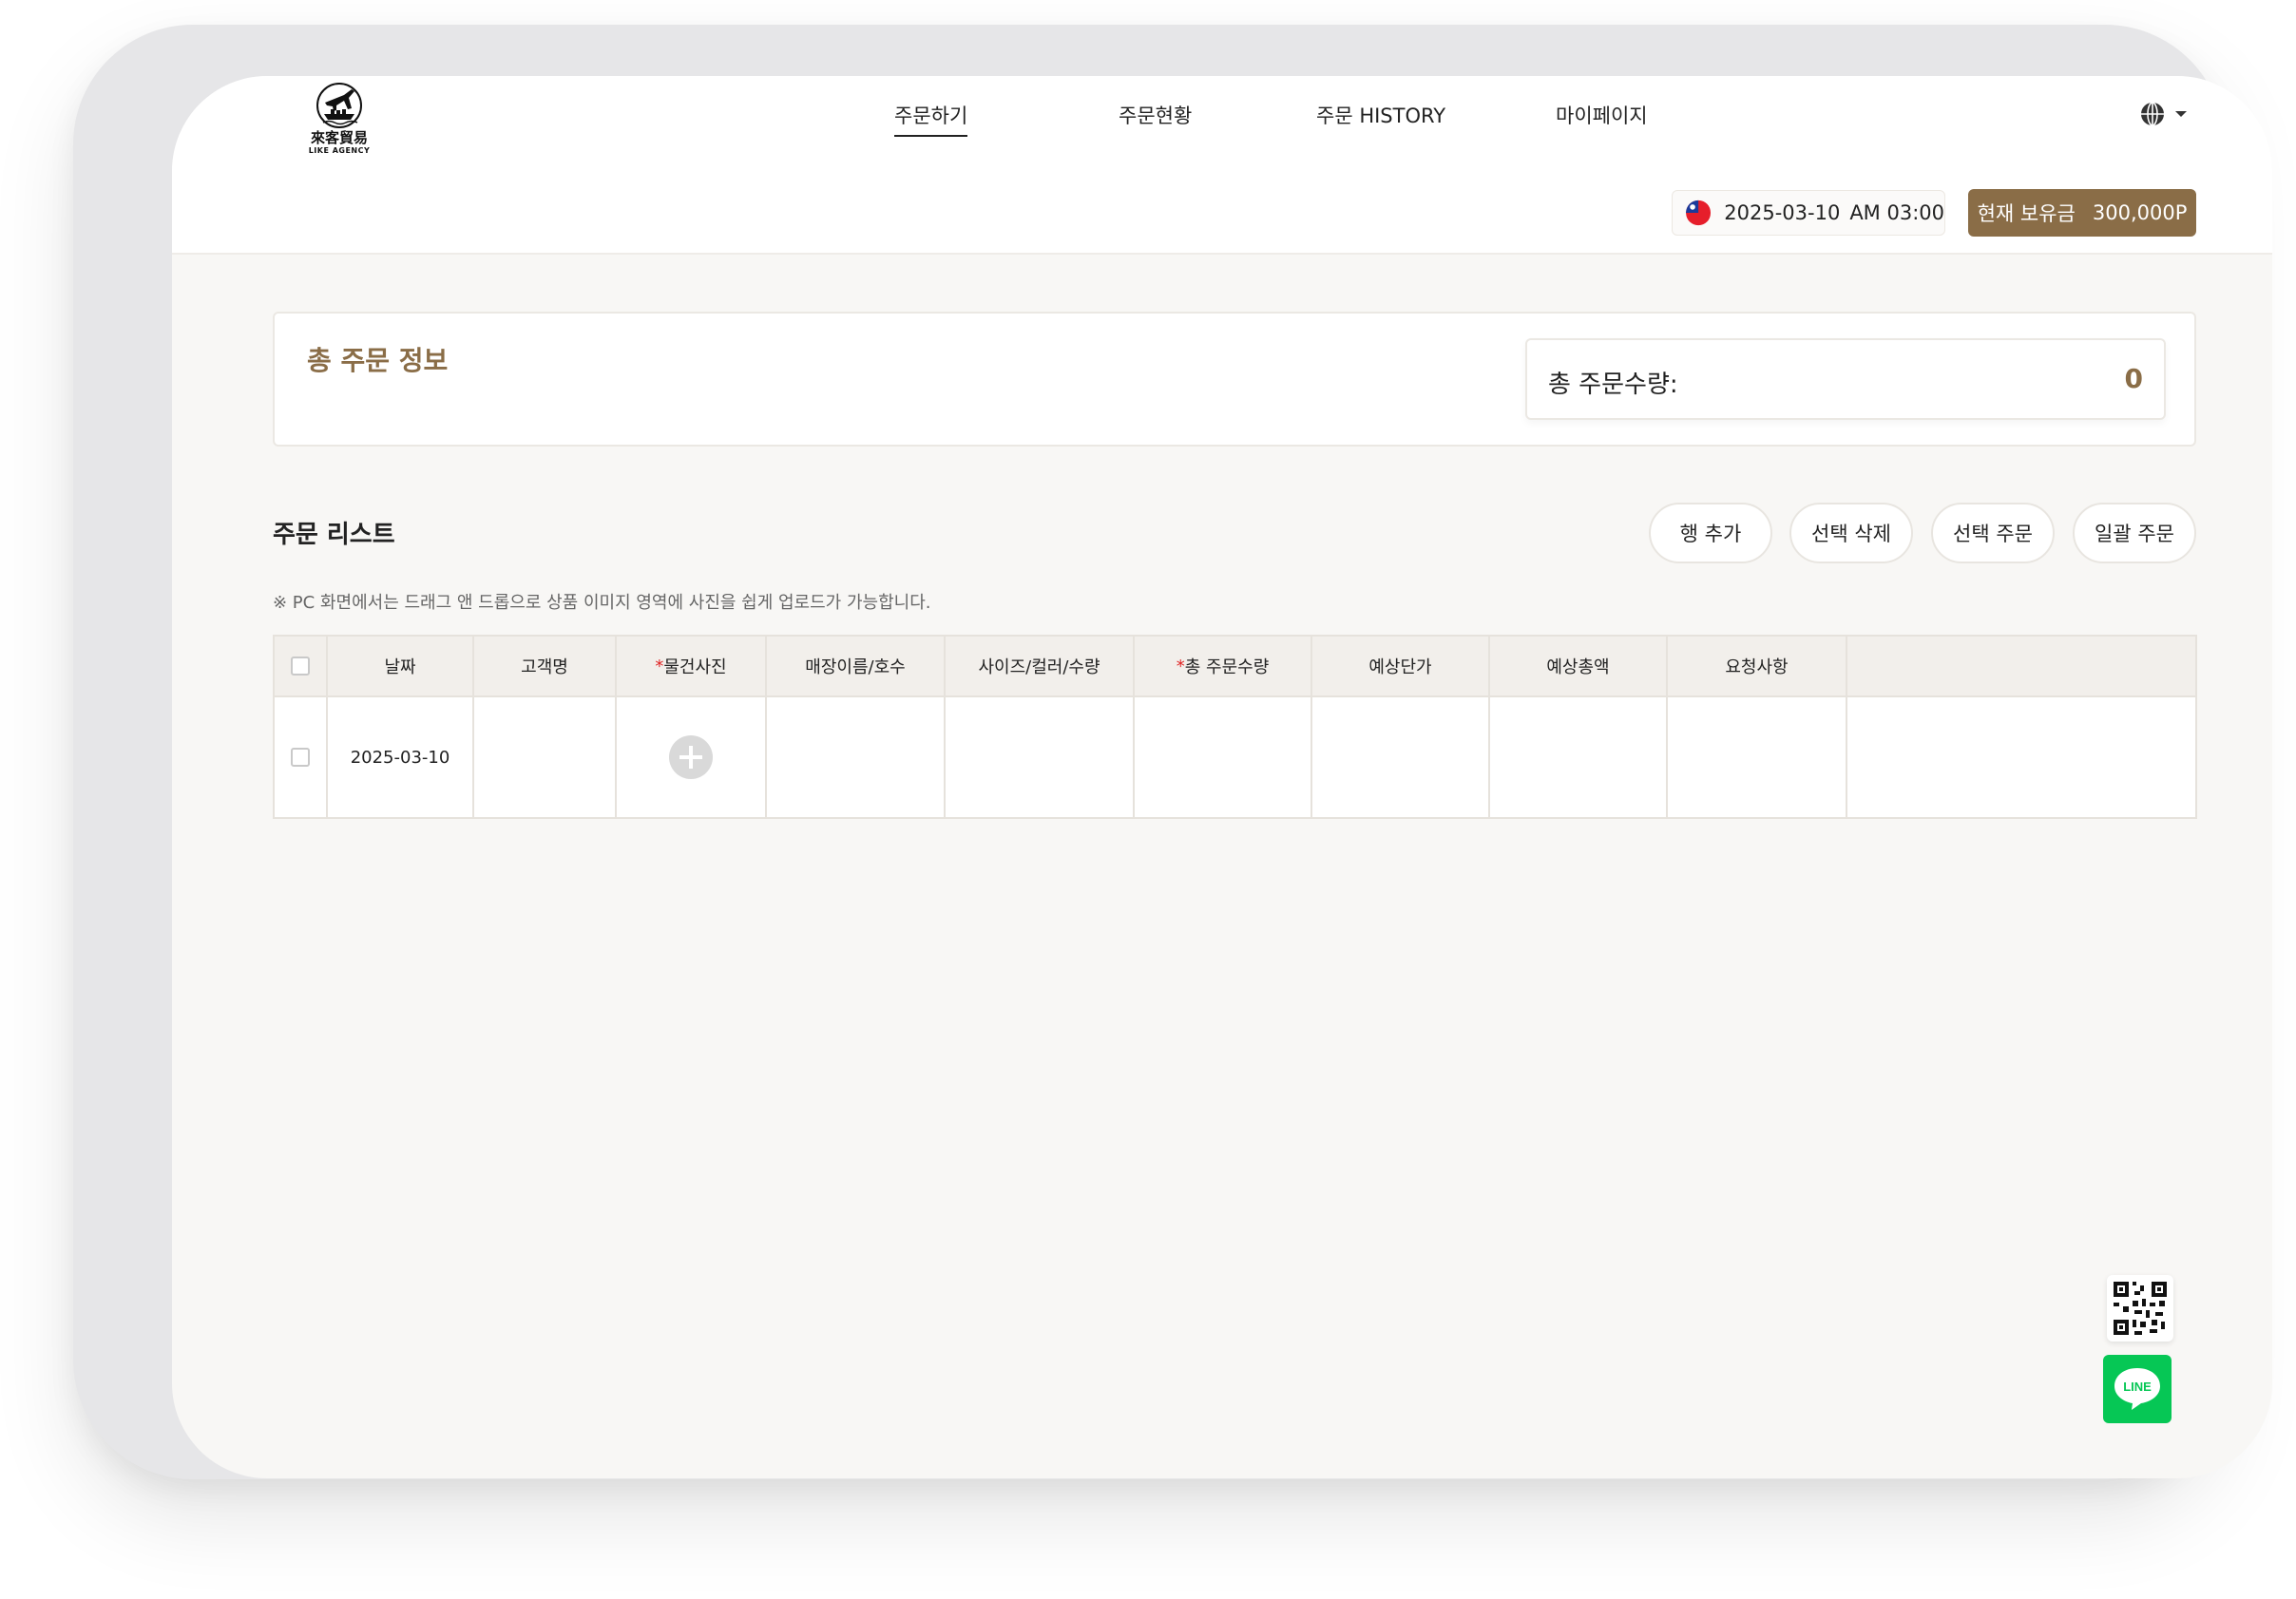 Image resolution: width=2296 pixels, height=1599 pixels. I want to click on cell-total-price, so click(1579, 757).